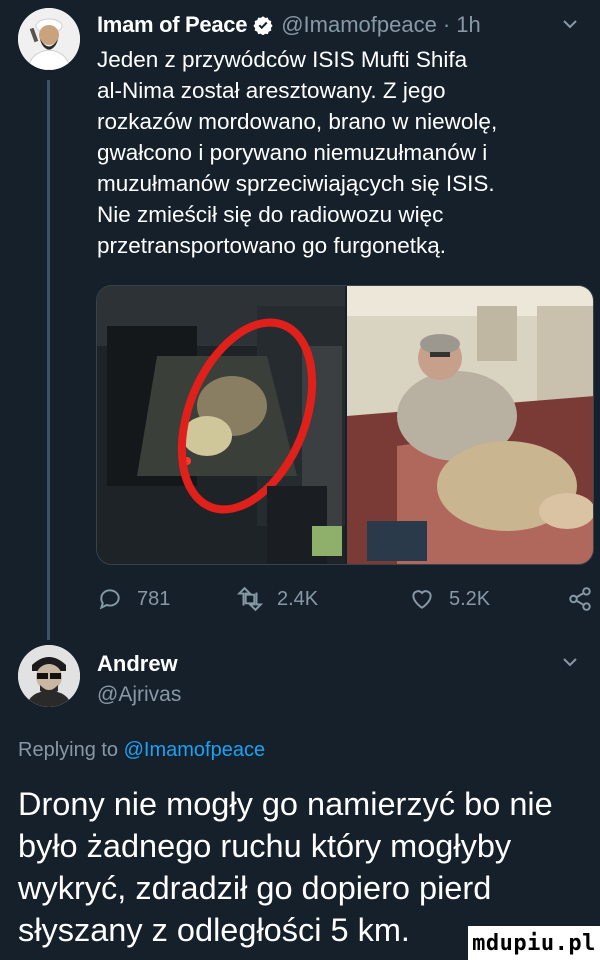 The height and width of the screenshot is (960, 600). What do you see at coordinates (48, 360) in the screenshot?
I see `thread-line` at bounding box center [48, 360].